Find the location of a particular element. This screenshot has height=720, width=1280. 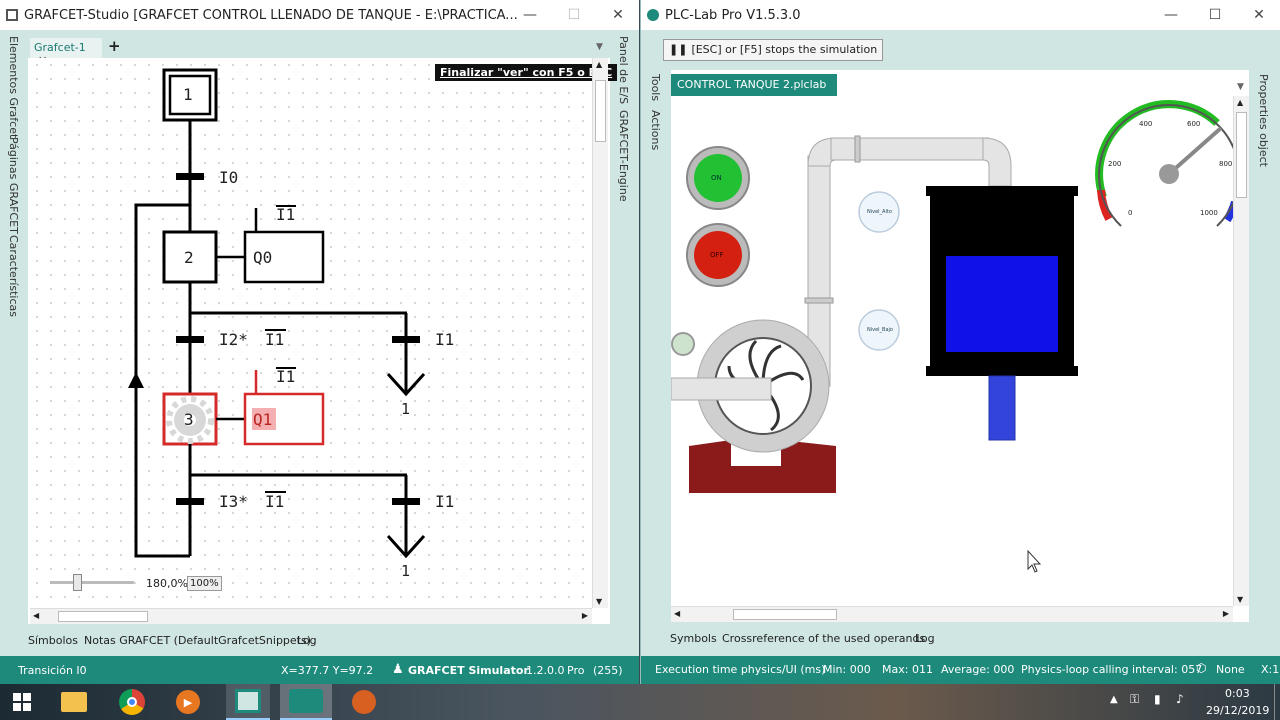

tray-network-icon: ⚿ is located at coordinates (1134, 699).